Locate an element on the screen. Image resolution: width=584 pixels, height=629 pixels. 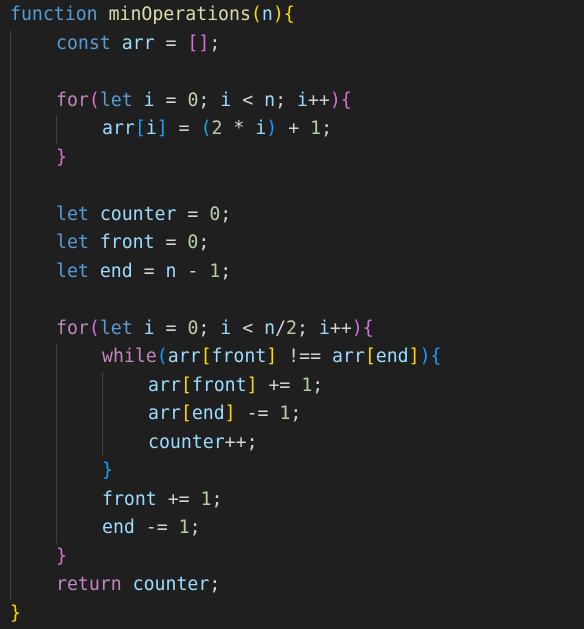
code-line: arr[end] -= 1; is located at coordinates (224, 414).